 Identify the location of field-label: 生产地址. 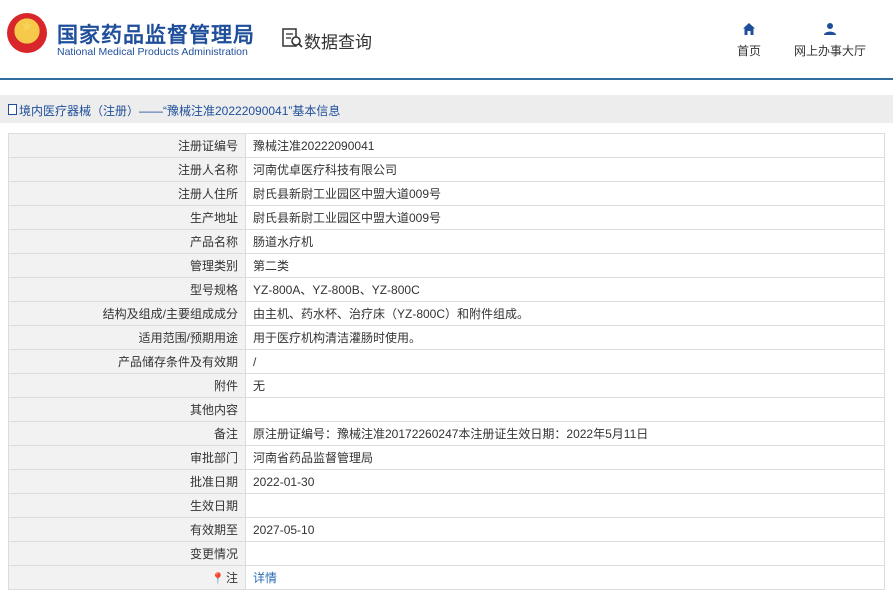
(127, 217).